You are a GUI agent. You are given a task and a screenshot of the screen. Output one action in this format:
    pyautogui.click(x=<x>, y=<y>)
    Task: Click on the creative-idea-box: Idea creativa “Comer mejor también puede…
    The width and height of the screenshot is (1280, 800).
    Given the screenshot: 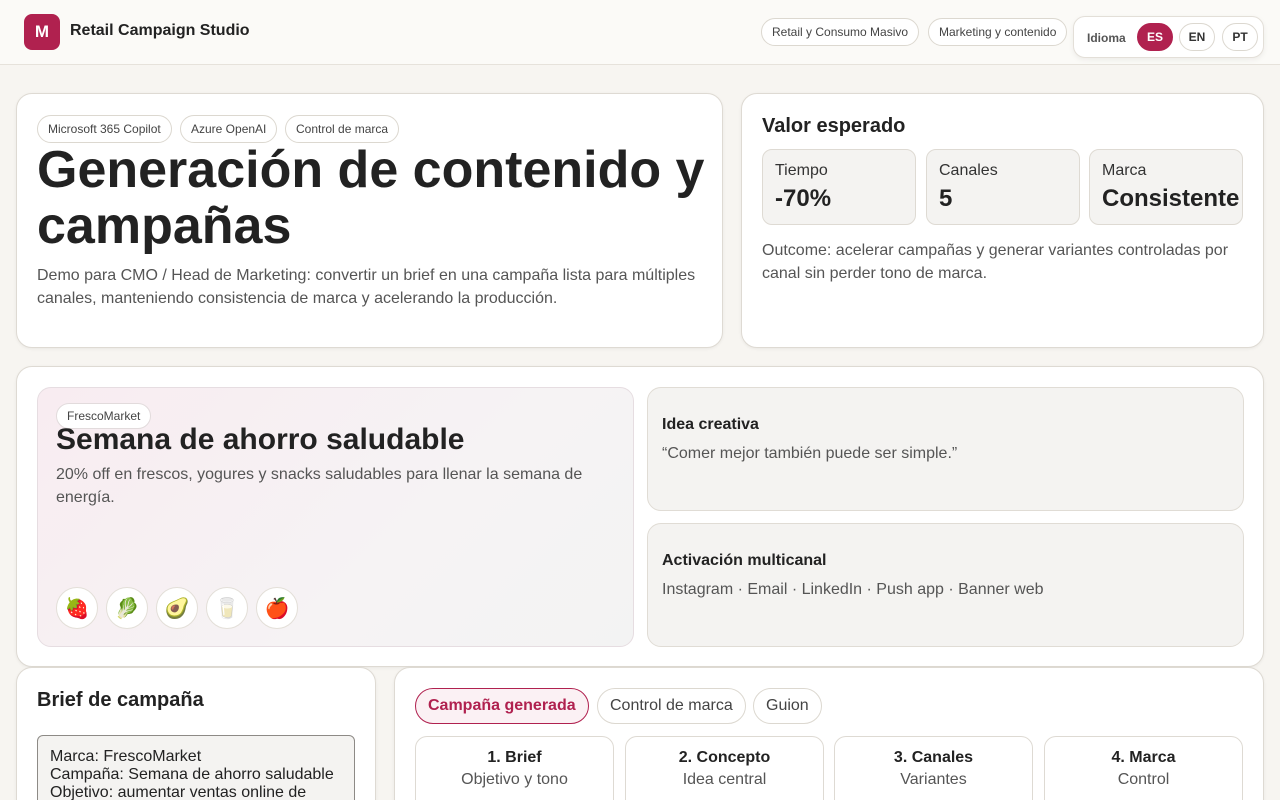 What is the action you would take?
    pyautogui.click(x=945, y=449)
    